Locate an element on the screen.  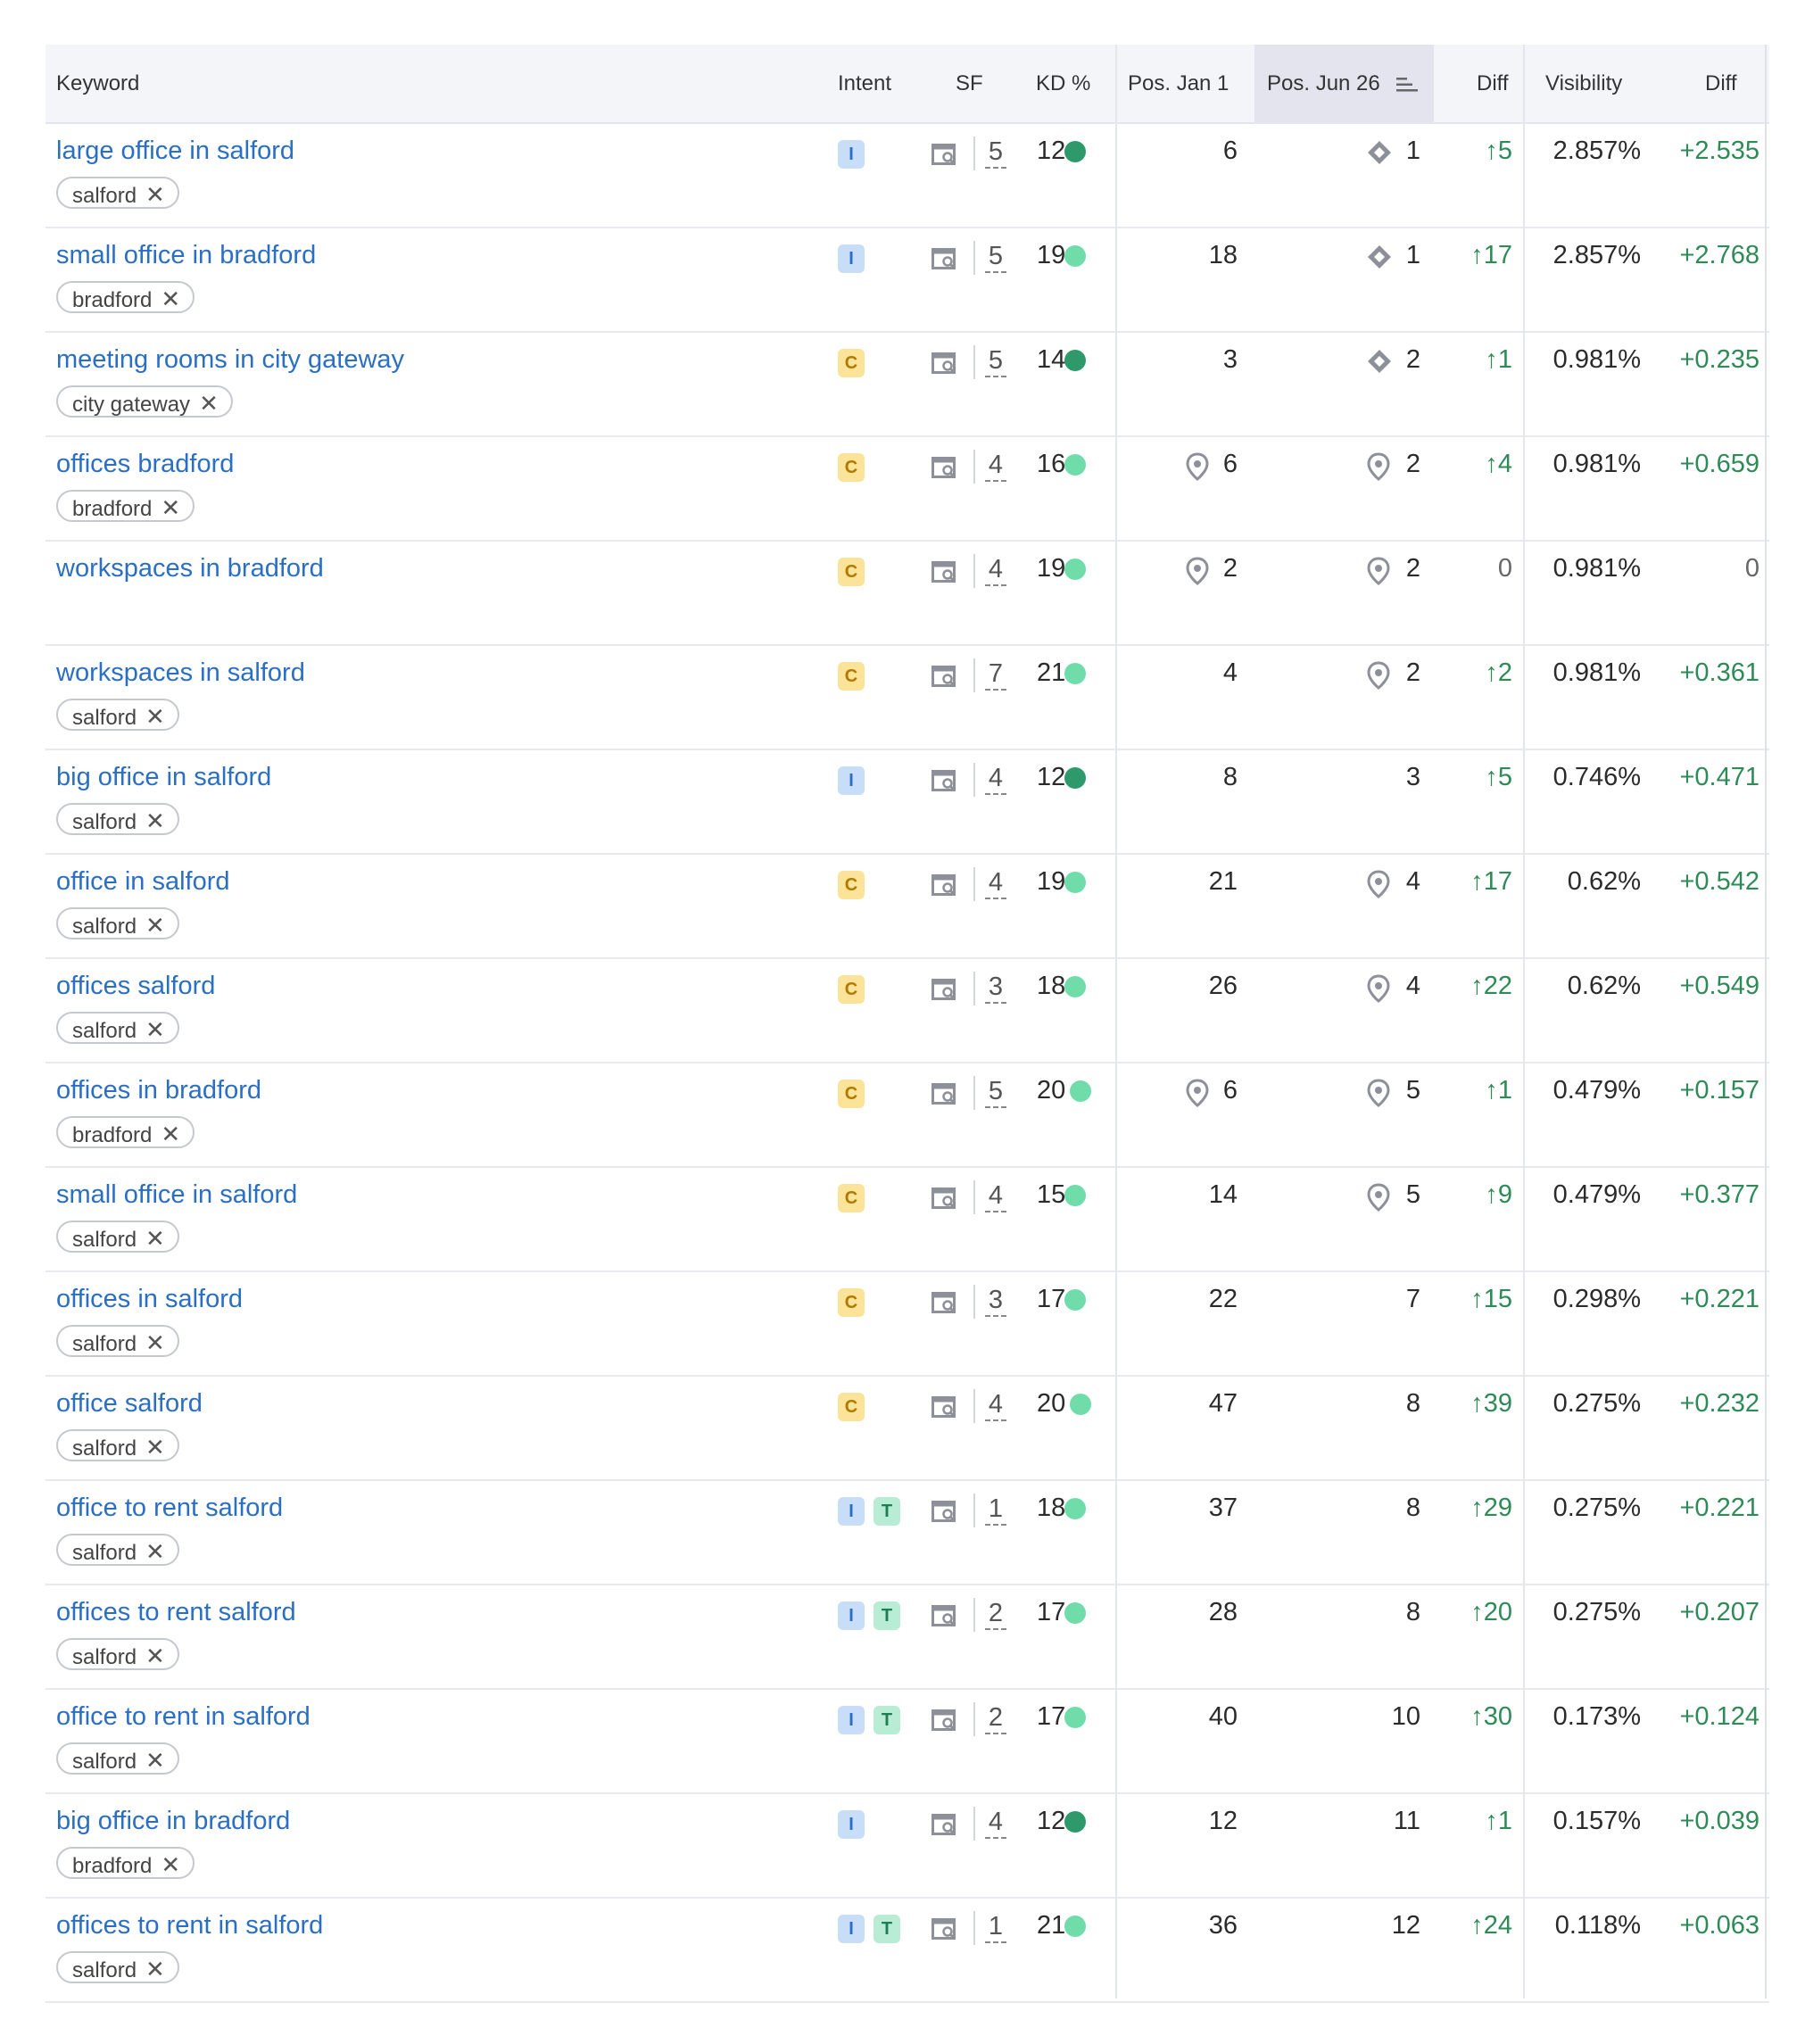
keyword-link: offices in bradford is located at coordinates (158, 1090).